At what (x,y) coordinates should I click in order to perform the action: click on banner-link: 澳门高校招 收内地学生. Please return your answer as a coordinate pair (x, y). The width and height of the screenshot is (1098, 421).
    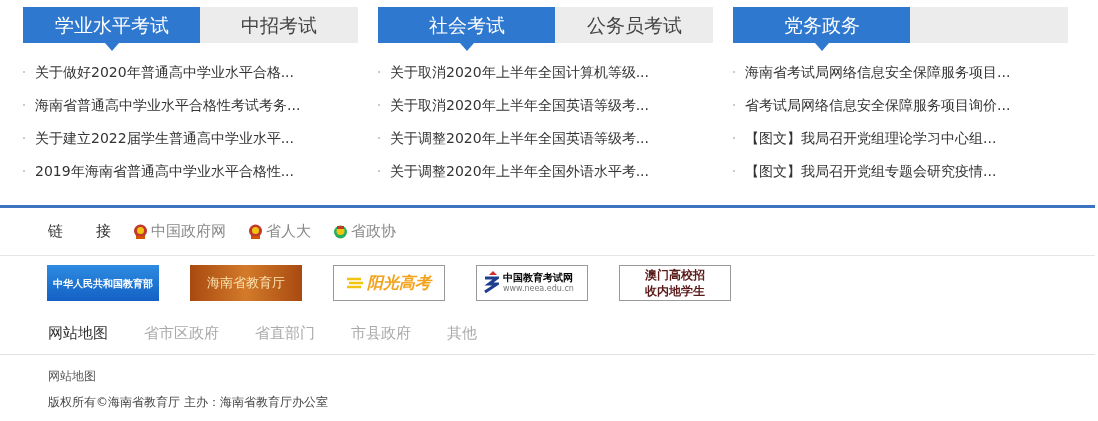
    Looking at the image, I should click on (675, 283).